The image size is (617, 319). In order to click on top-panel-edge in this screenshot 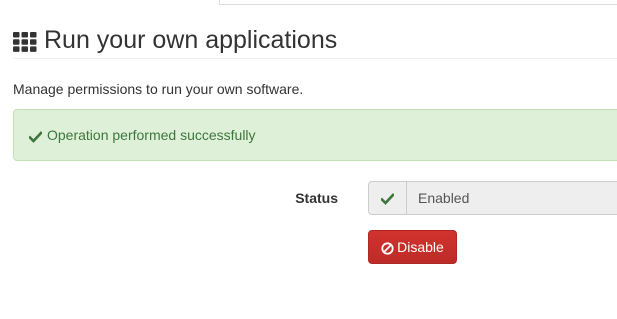, I will do `click(418, 2)`.